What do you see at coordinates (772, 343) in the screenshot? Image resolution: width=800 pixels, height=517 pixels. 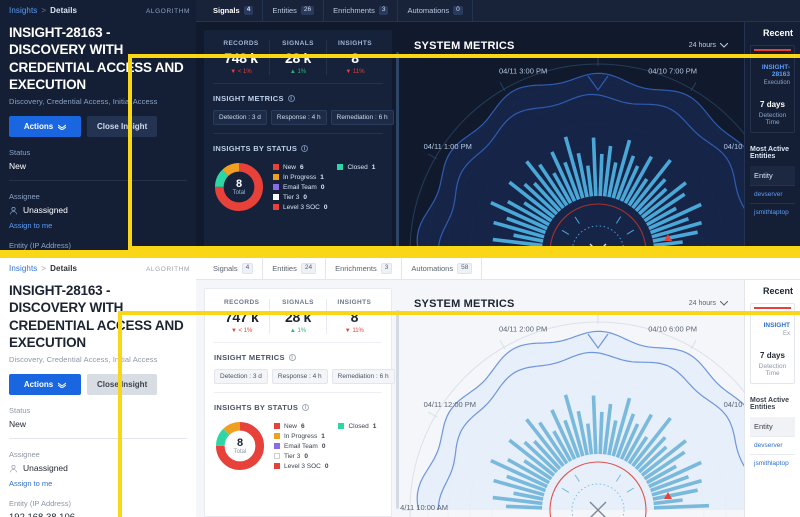 I see `rail-insight-card: INSIGHT Ex 7 days Detection Time` at bounding box center [772, 343].